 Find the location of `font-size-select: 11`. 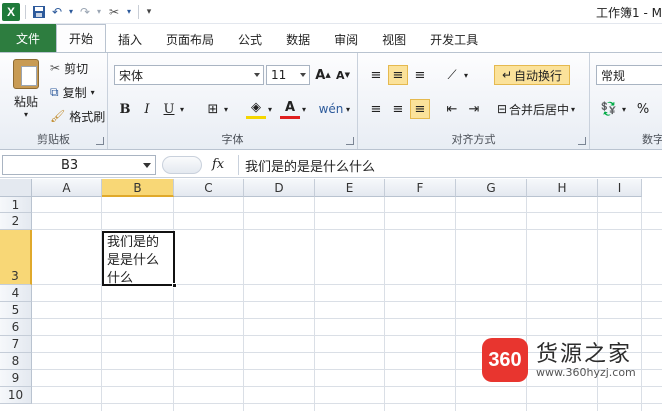

font-size-select: 11 is located at coordinates (288, 75).